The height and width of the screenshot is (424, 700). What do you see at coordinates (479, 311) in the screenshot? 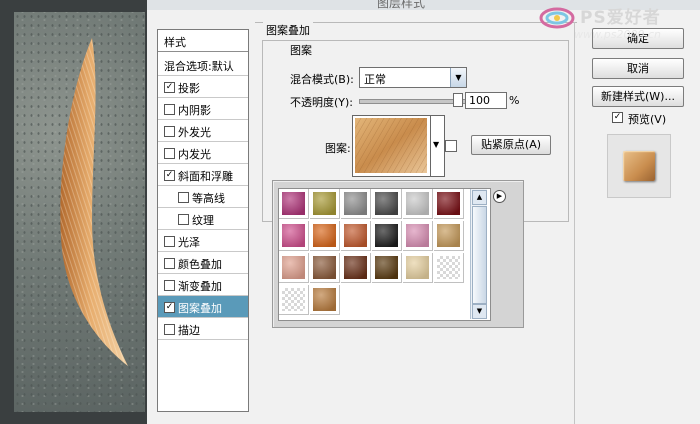
I see `scroll-down-icon: ▼` at bounding box center [479, 311].